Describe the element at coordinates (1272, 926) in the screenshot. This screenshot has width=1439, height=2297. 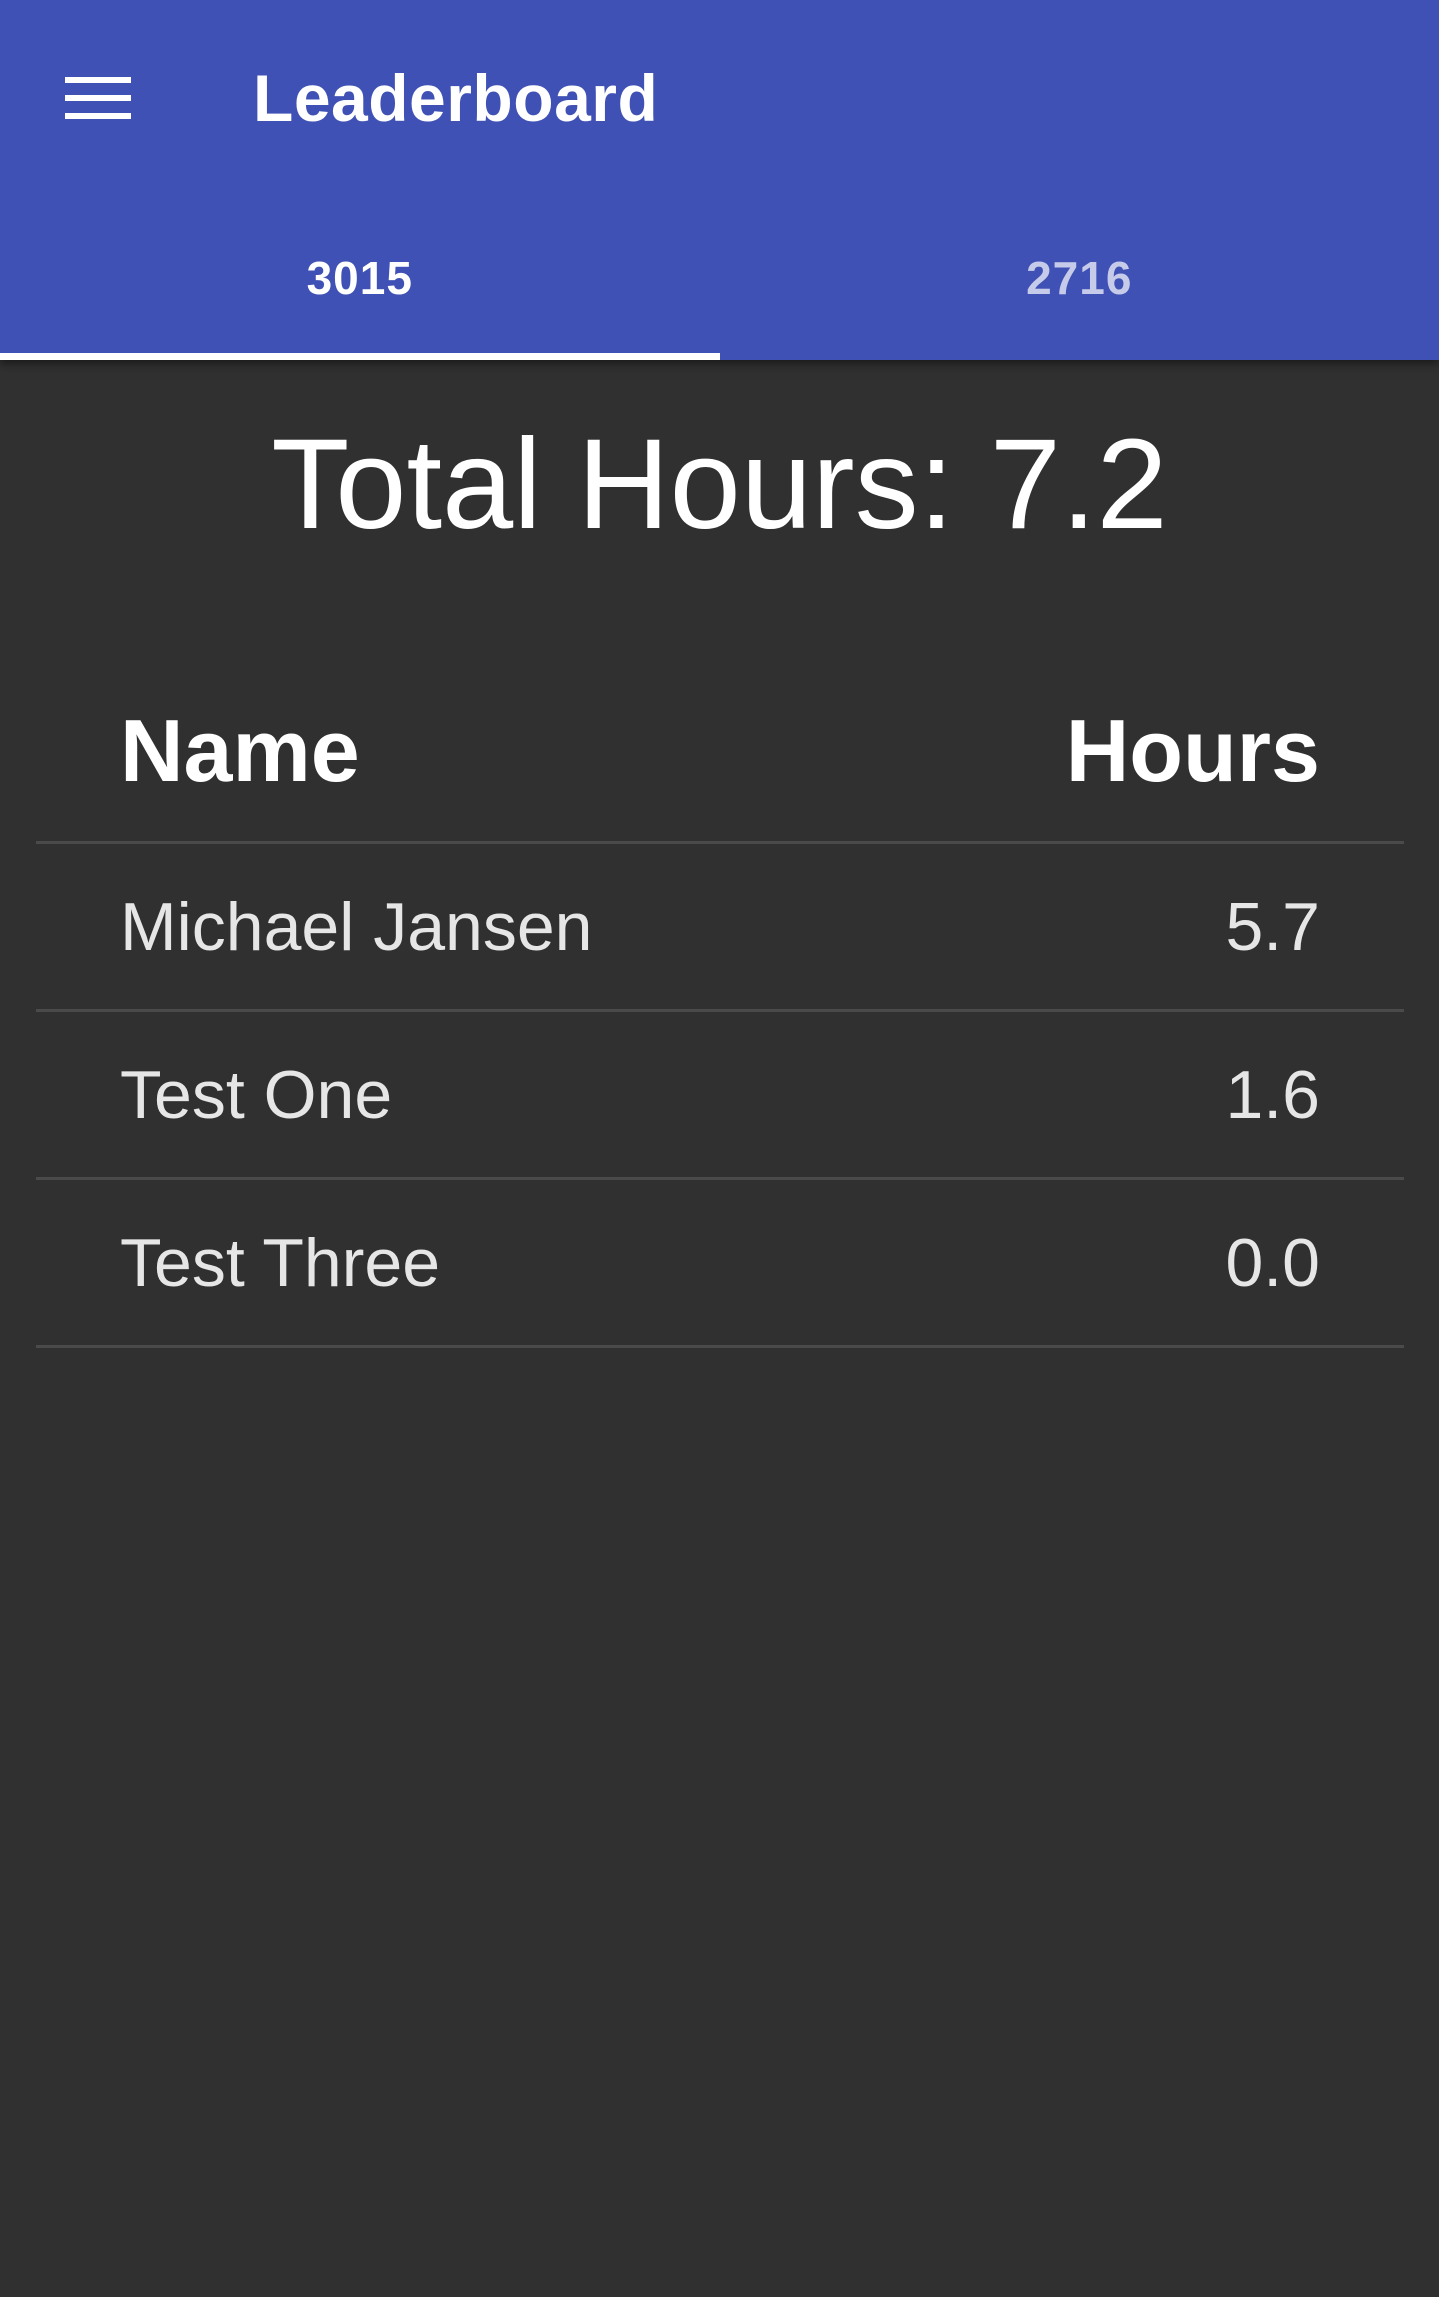
I see `row-hours: 5.7` at that location.